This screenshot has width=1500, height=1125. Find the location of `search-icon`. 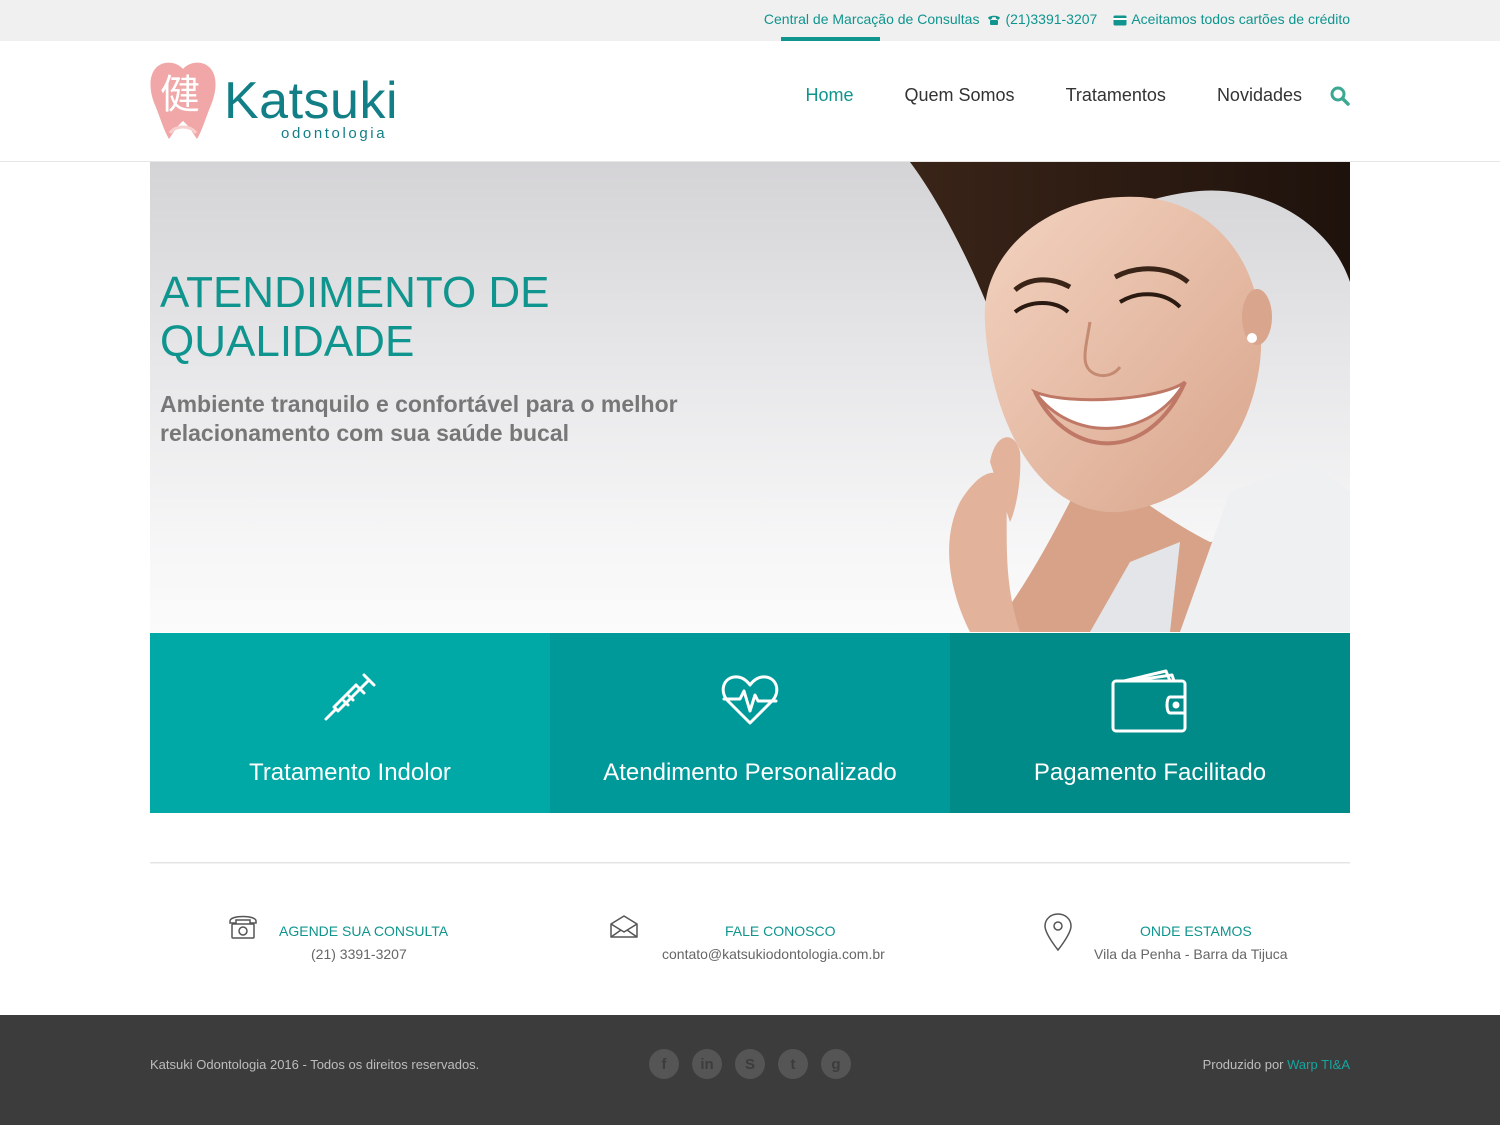

search-icon is located at coordinates (1340, 96).